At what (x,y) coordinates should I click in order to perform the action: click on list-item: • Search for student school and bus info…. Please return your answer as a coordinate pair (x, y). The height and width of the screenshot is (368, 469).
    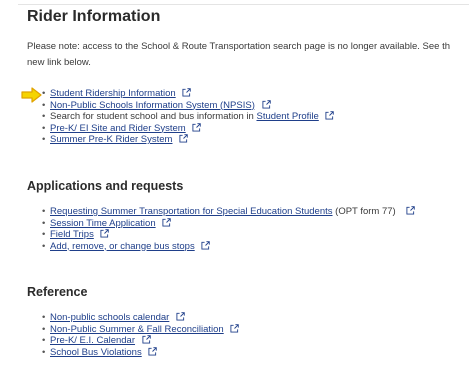
    Looking at the image, I should click on (188, 117).